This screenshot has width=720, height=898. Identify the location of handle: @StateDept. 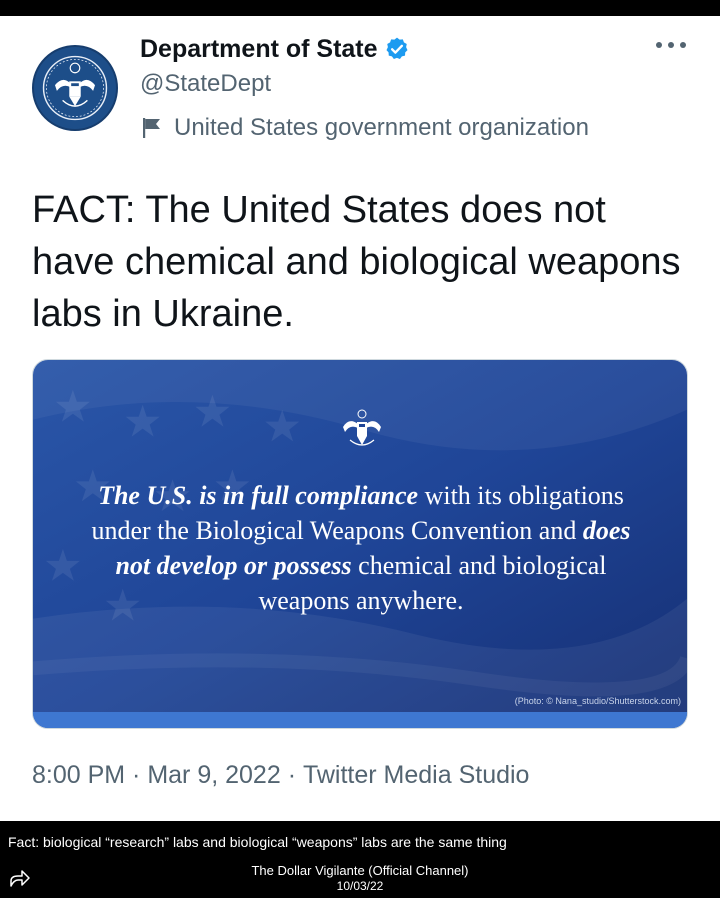
(205, 84).